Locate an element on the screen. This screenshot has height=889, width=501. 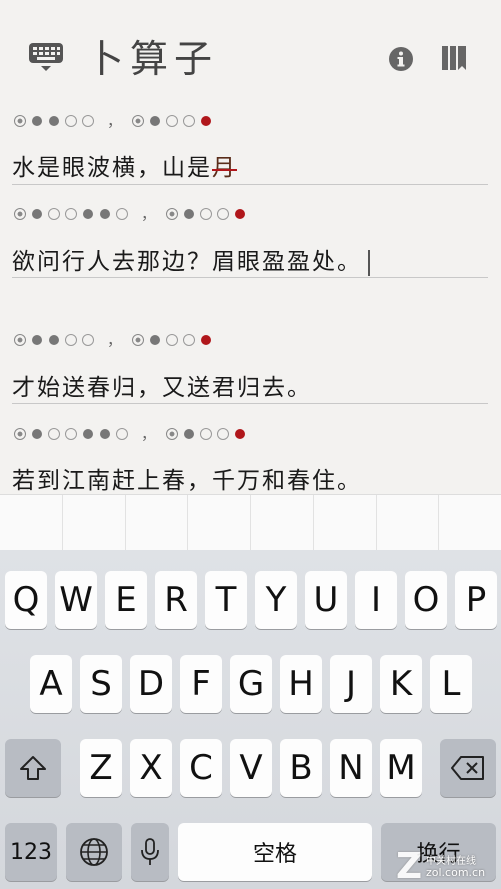
shift-icon is located at coordinates (33, 768).